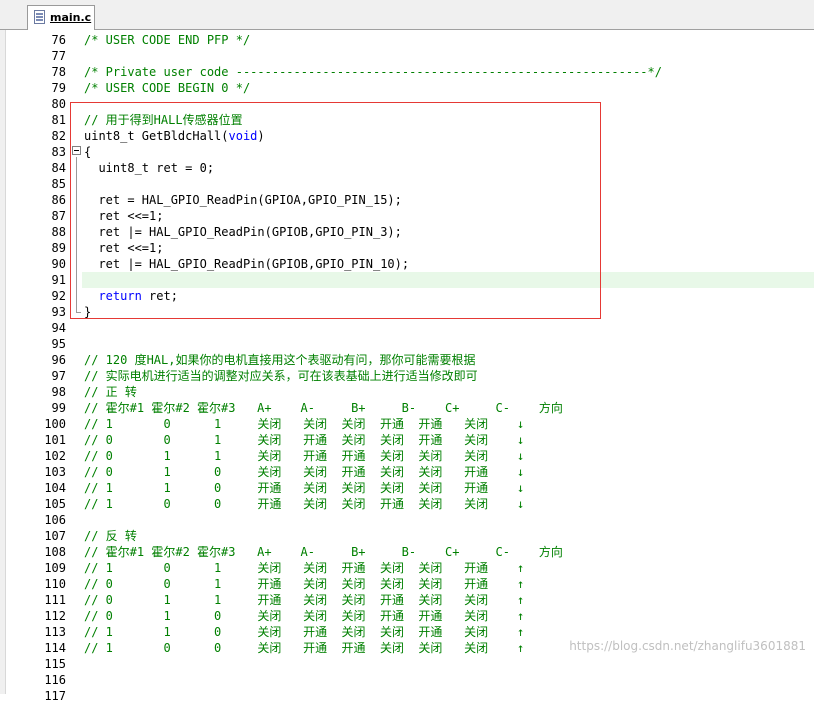  What do you see at coordinates (304, 568) in the screenshot?
I see `comment-token: // 1 0 1 关闭 关闭 开通 关闭 关闭 开通 ↑` at bounding box center [304, 568].